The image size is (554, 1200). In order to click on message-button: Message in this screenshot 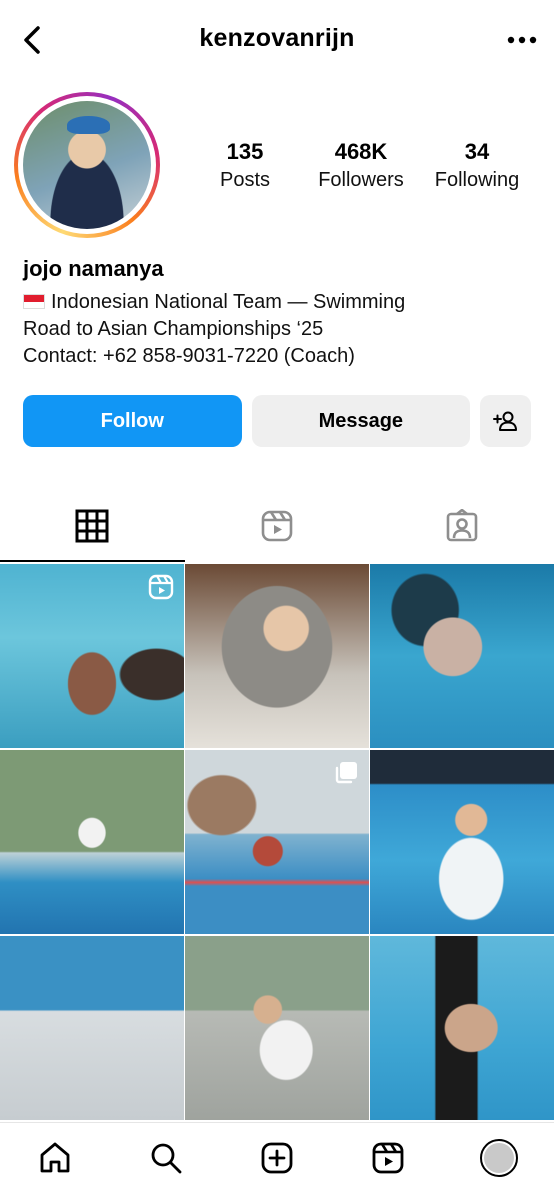, I will do `click(361, 421)`.